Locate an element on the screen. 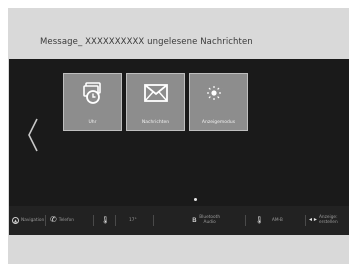  status-label: Telefon is located at coordinates (66, 220).